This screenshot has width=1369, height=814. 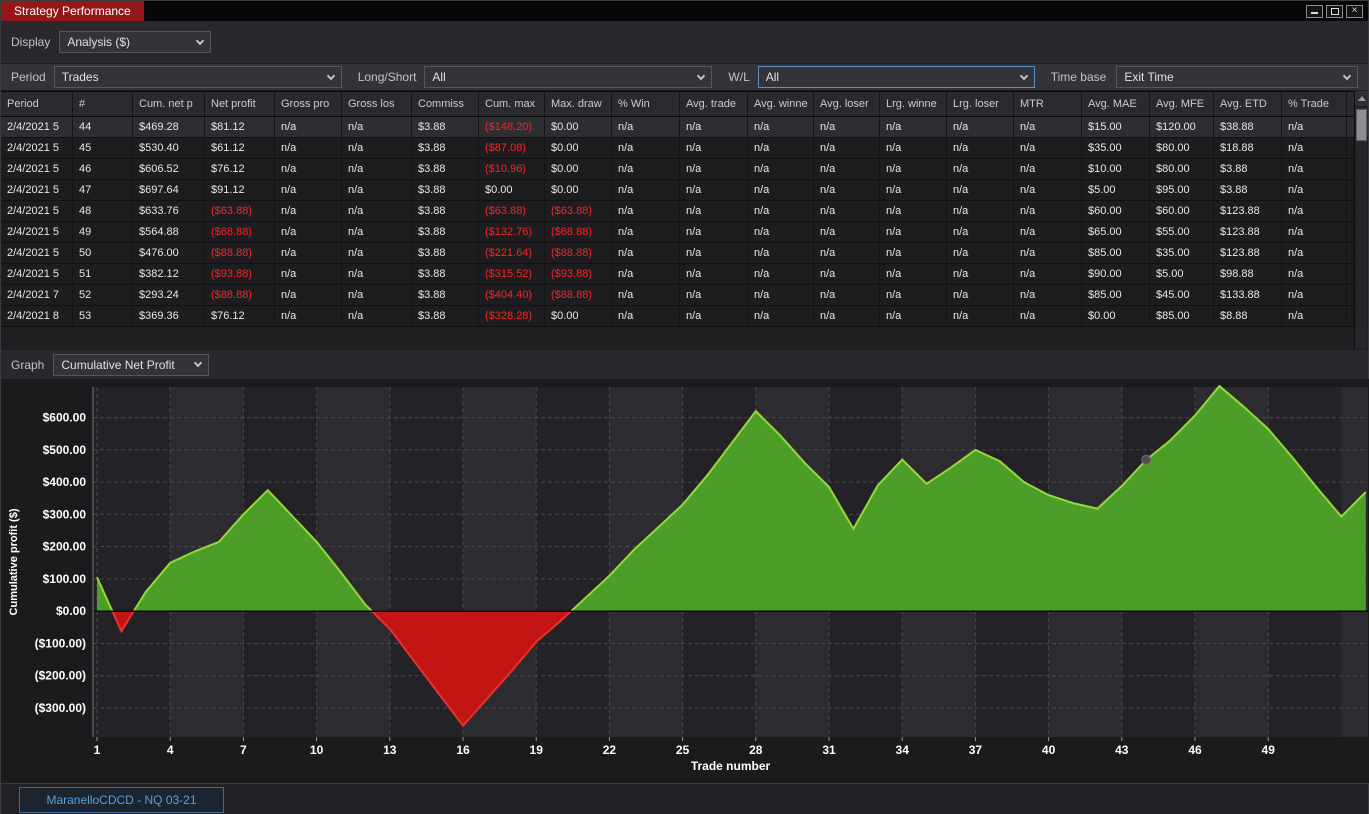 I want to click on graph-toolbar: Graph Cumulative Net Profit, so click(x=684, y=364).